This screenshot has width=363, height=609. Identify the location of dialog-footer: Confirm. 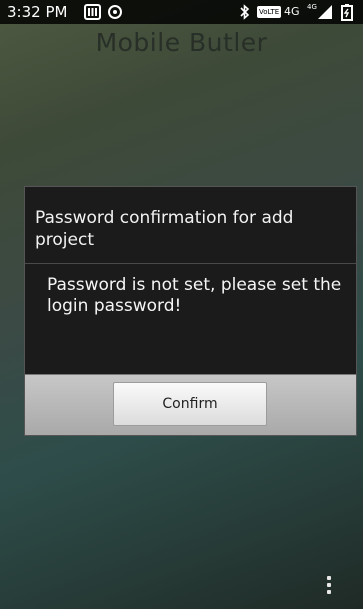
(190, 404).